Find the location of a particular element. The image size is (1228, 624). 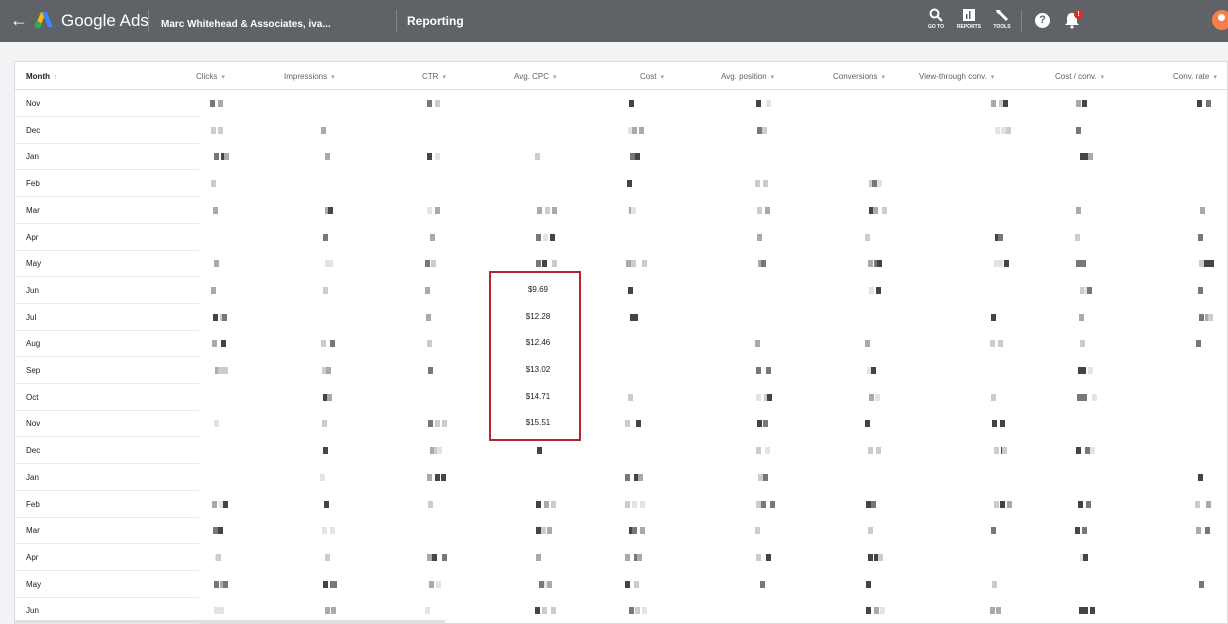

help-icon: ? is located at coordinates (1042, 20).